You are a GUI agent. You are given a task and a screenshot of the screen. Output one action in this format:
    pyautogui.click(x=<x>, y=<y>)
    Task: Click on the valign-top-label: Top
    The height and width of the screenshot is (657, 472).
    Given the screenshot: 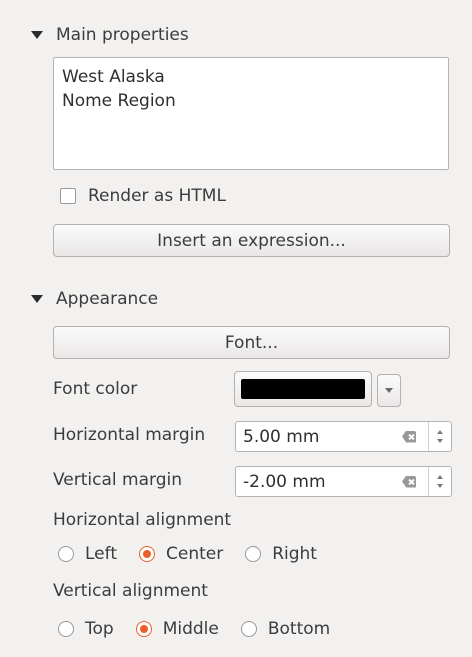 What is the action you would take?
    pyautogui.click(x=99, y=629)
    